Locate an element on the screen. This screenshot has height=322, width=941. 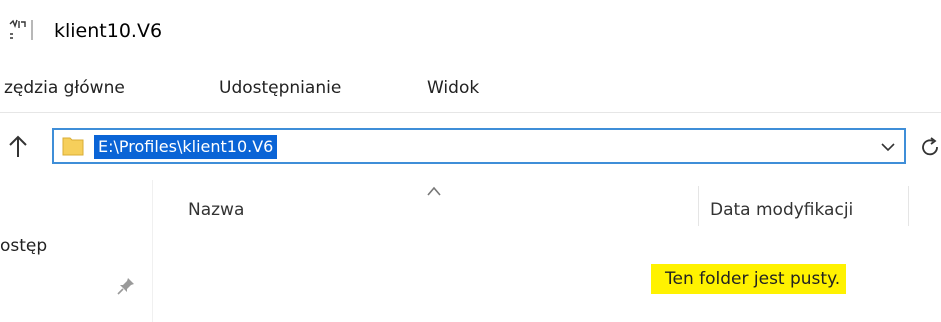
navigation-pane: ostęp is located at coordinates (76, 251).